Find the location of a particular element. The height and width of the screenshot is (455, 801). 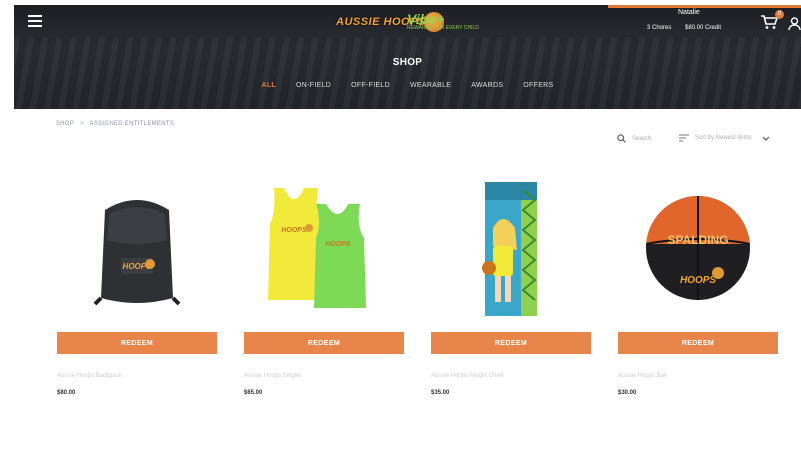

product-price: $30.00 is located at coordinates (627, 393).